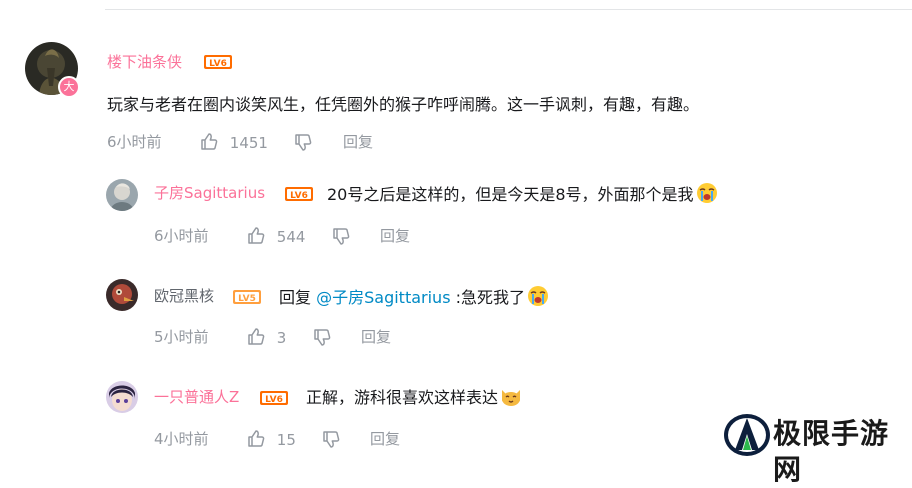 This screenshot has width=912, height=488. I want to click on comment-text: 玩家与老者在圈内谈笑风生，任凭圈外的猴子咋呼闹腾。这一手讽刺，有趣，有趣。, so click(403, 104).